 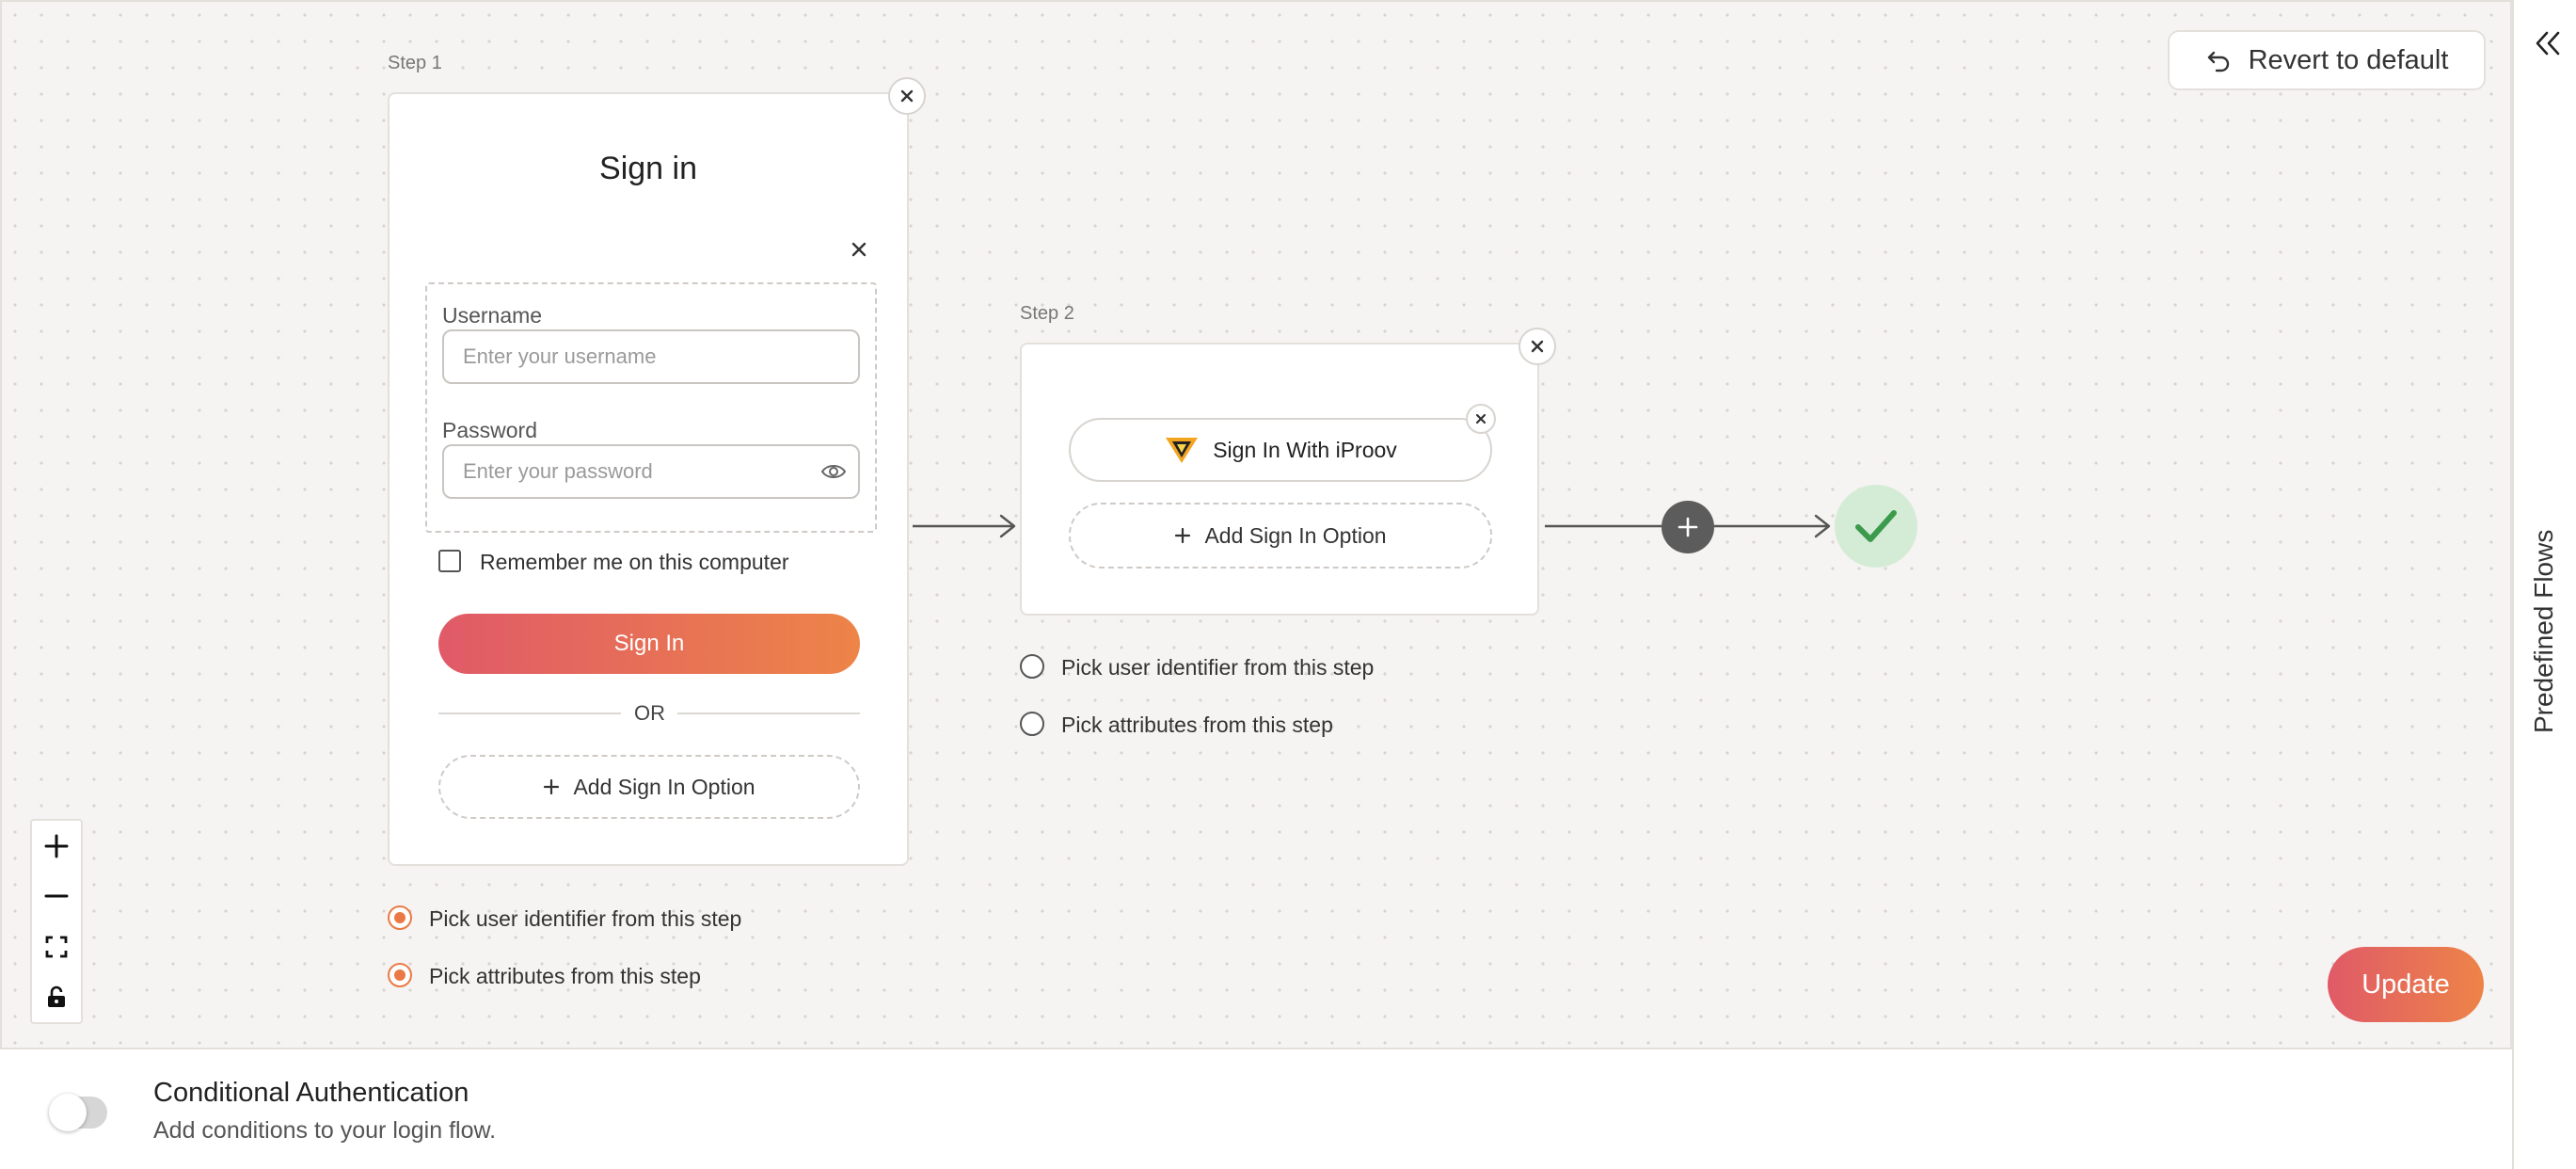 I want to click on password-input, so click(x=651, y=471).